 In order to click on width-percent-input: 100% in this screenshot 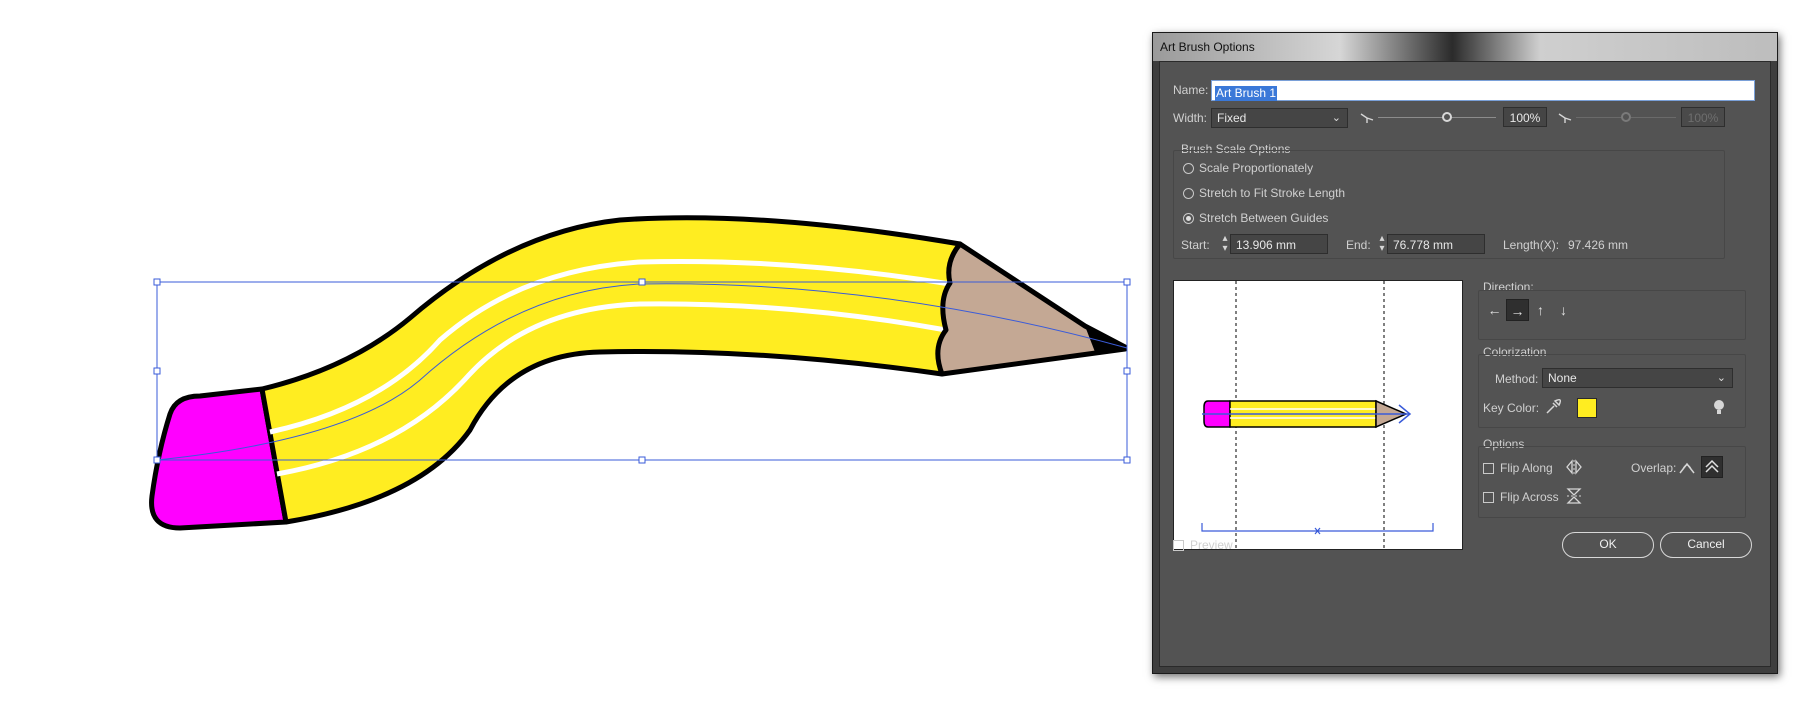, I will do `click(1525, 117)`.